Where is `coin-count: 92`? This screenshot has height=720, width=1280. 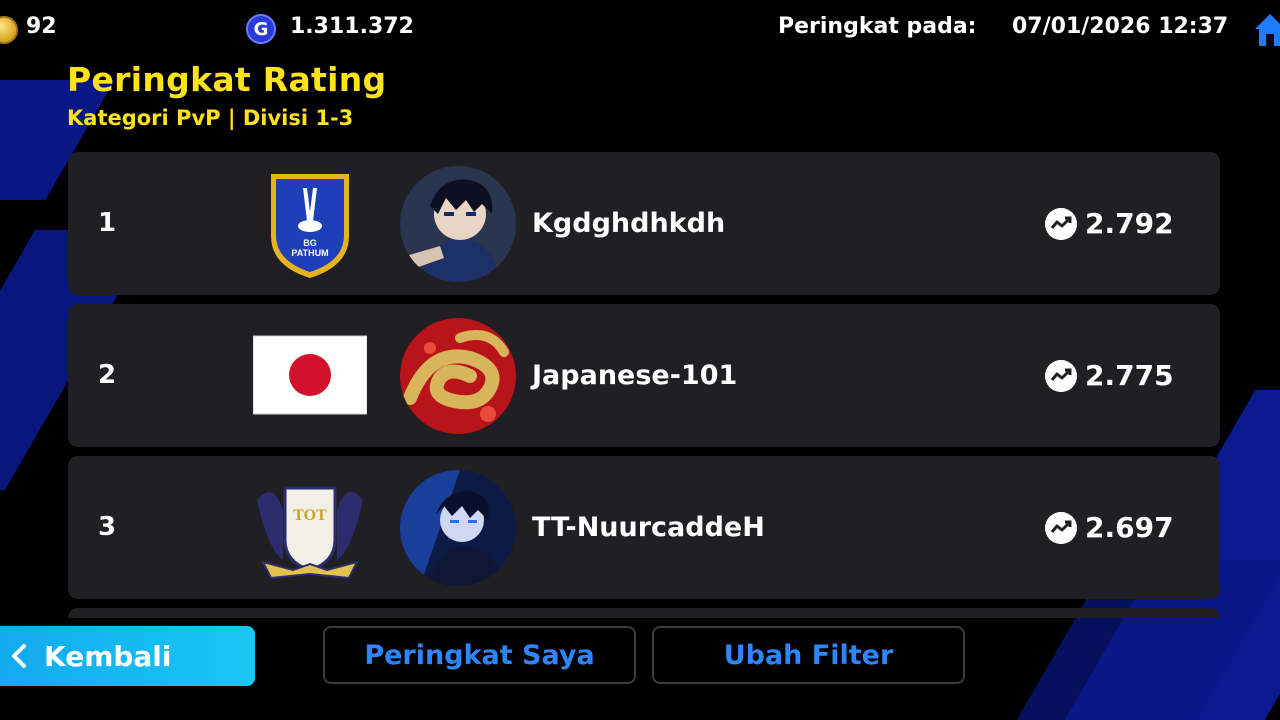
coin-count: 92 is located at coordinates (41, 26).